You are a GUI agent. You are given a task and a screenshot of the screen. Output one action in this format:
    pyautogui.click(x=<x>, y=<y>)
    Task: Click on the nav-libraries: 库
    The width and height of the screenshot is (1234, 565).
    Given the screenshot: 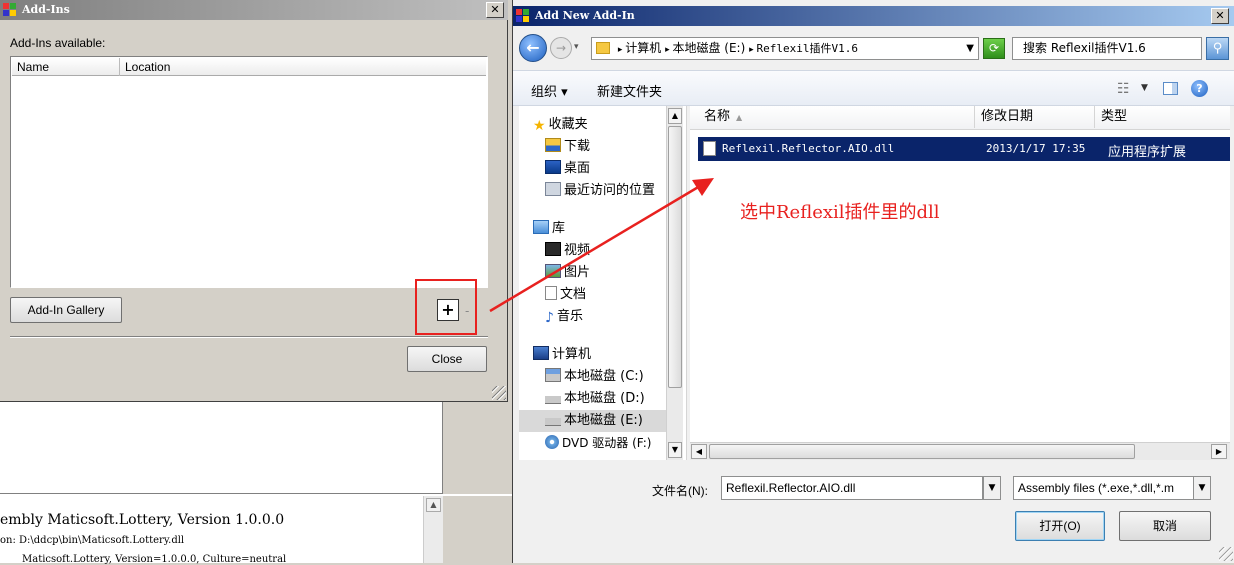 What is the action you would take?
    pyautogui.click(x=549, y=229)
    